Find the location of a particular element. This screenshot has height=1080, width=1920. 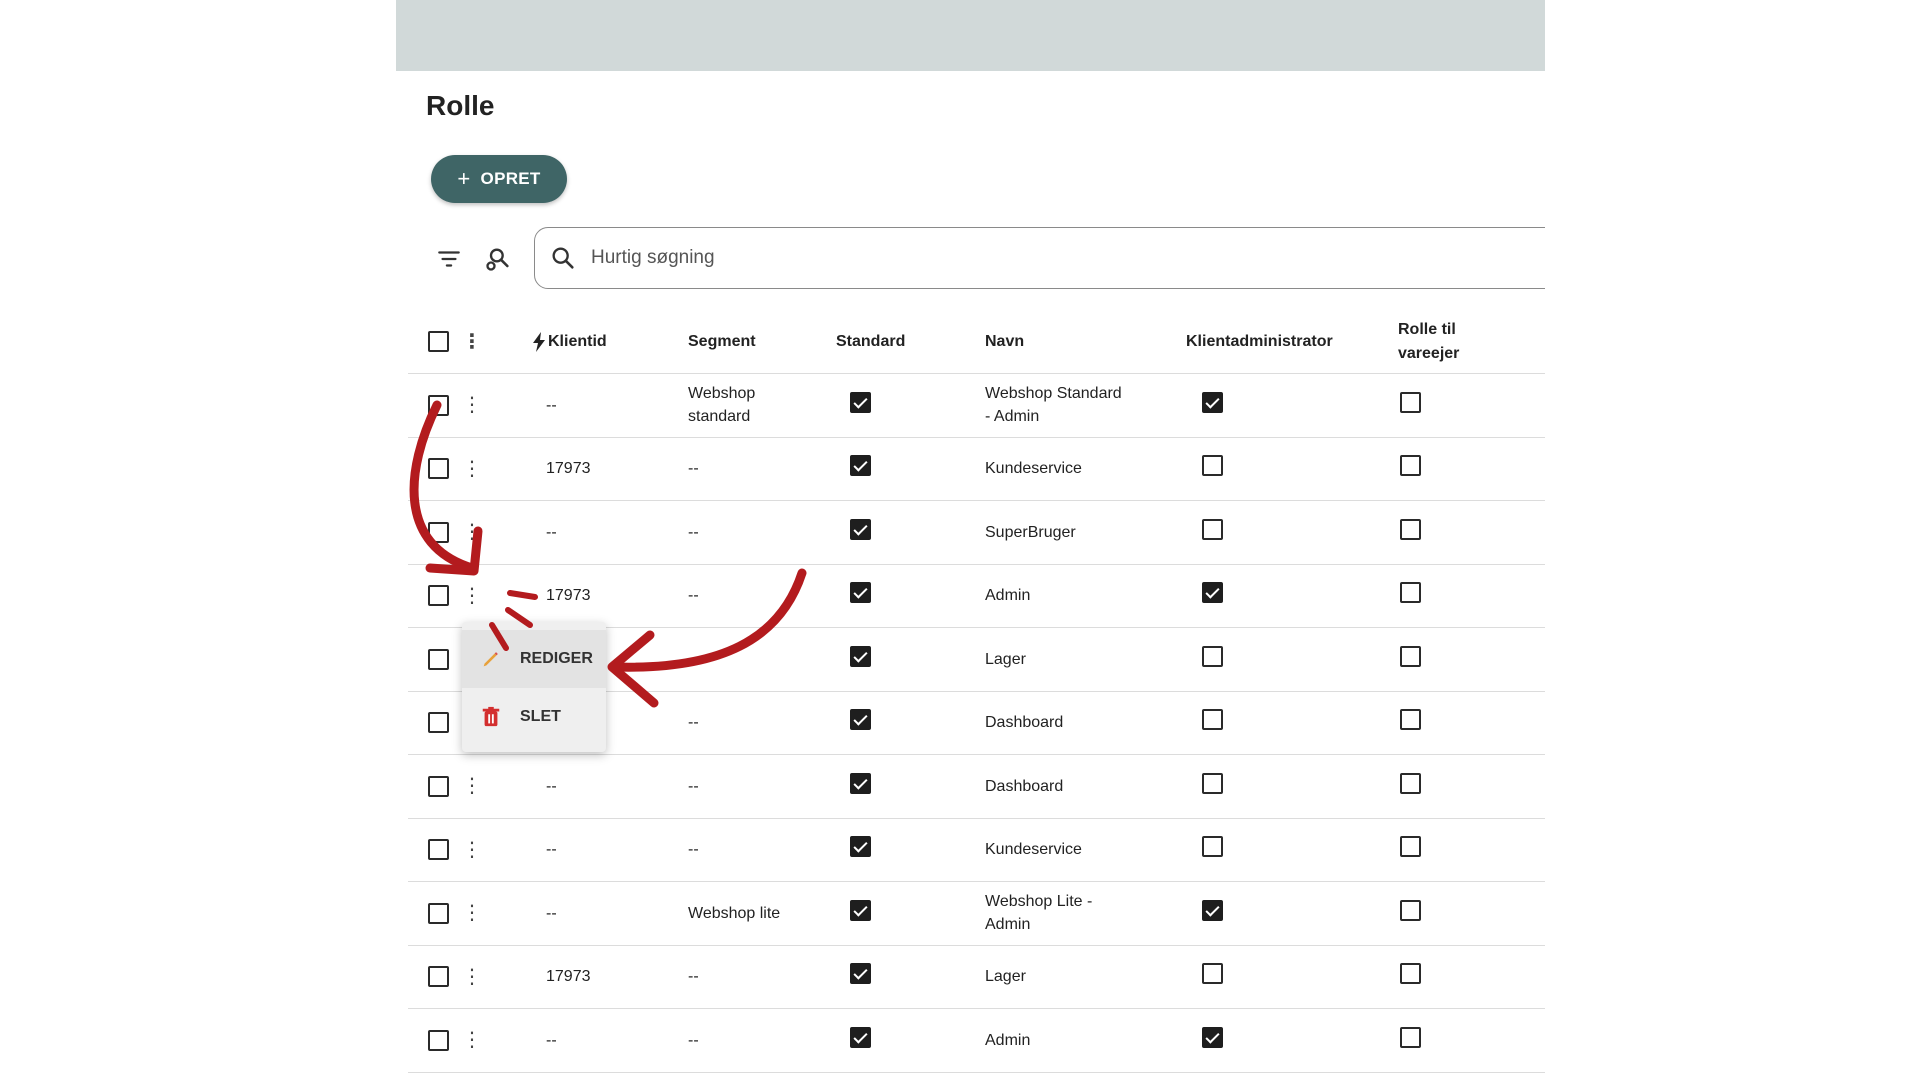

person-search-icon is located at coordinates (498, 259).